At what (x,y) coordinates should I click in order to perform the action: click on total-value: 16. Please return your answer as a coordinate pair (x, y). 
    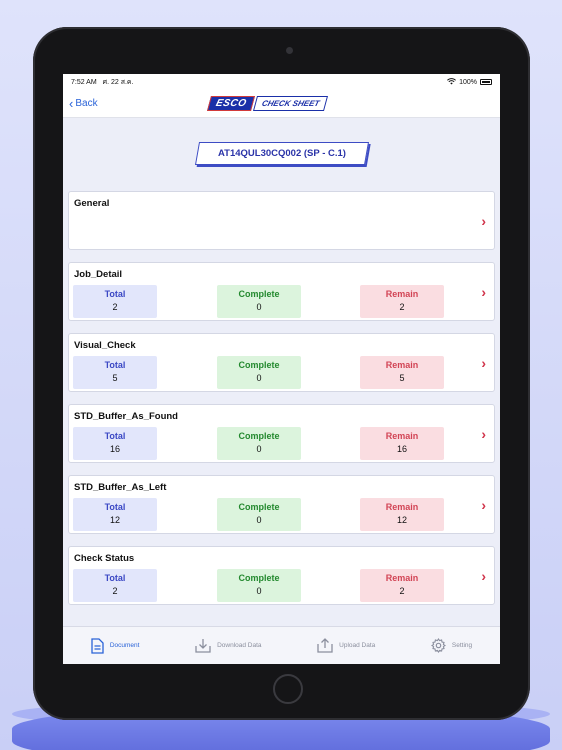
    Looking at the image, I should click on (114, 449).